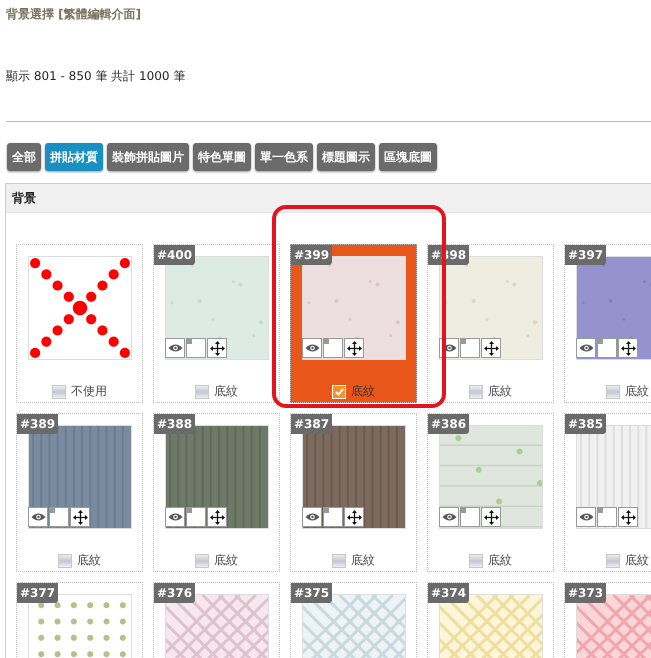 This screenshot has height=658, width=651. I want to click on texture-card: #374, so click(490, 620).